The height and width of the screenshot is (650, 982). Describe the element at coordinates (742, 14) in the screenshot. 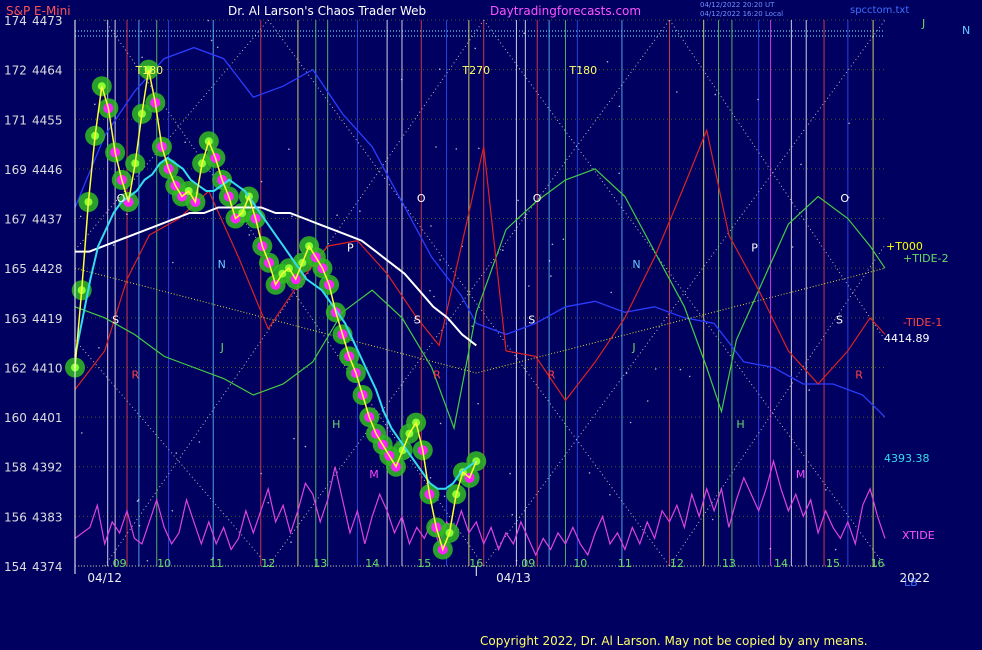

I see `timestamp-local: 04/12/2022 16:20 Local` at that location.